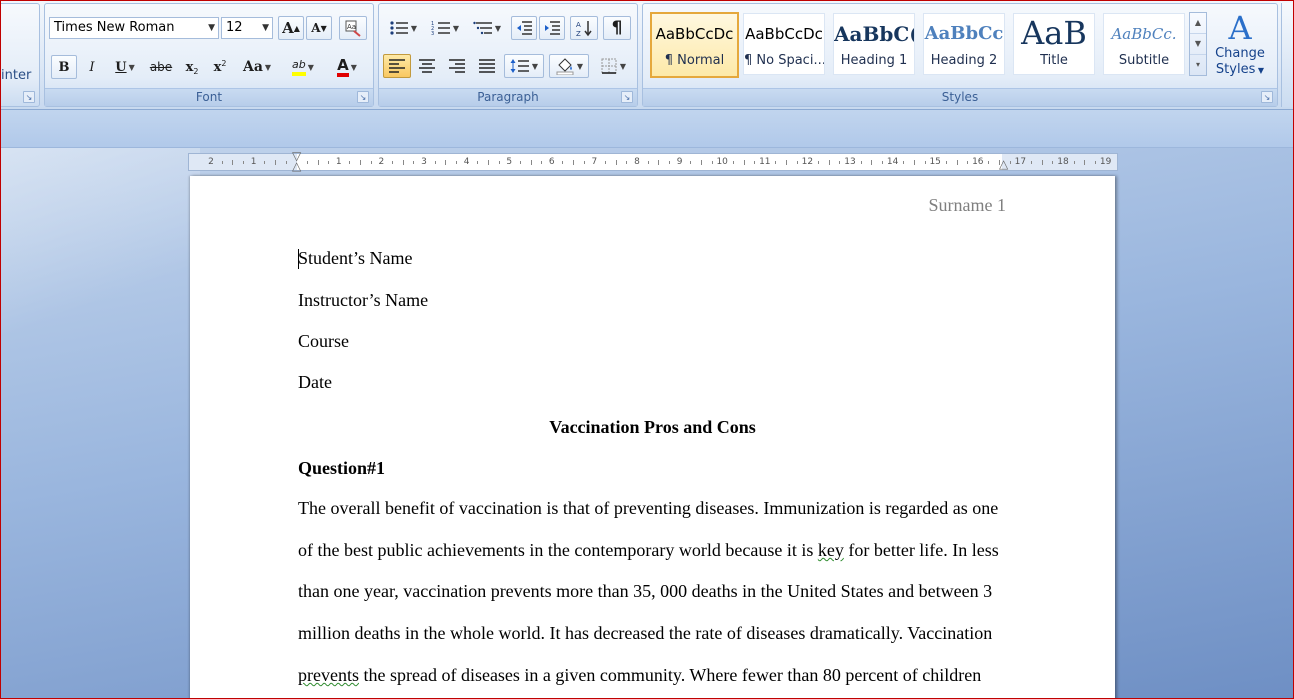 This screenshot has height=699, width=1294. Describe the element at coordinates (694, 60) in the screenshot. I see `style-normal-name: ¶ Normal` at that location.